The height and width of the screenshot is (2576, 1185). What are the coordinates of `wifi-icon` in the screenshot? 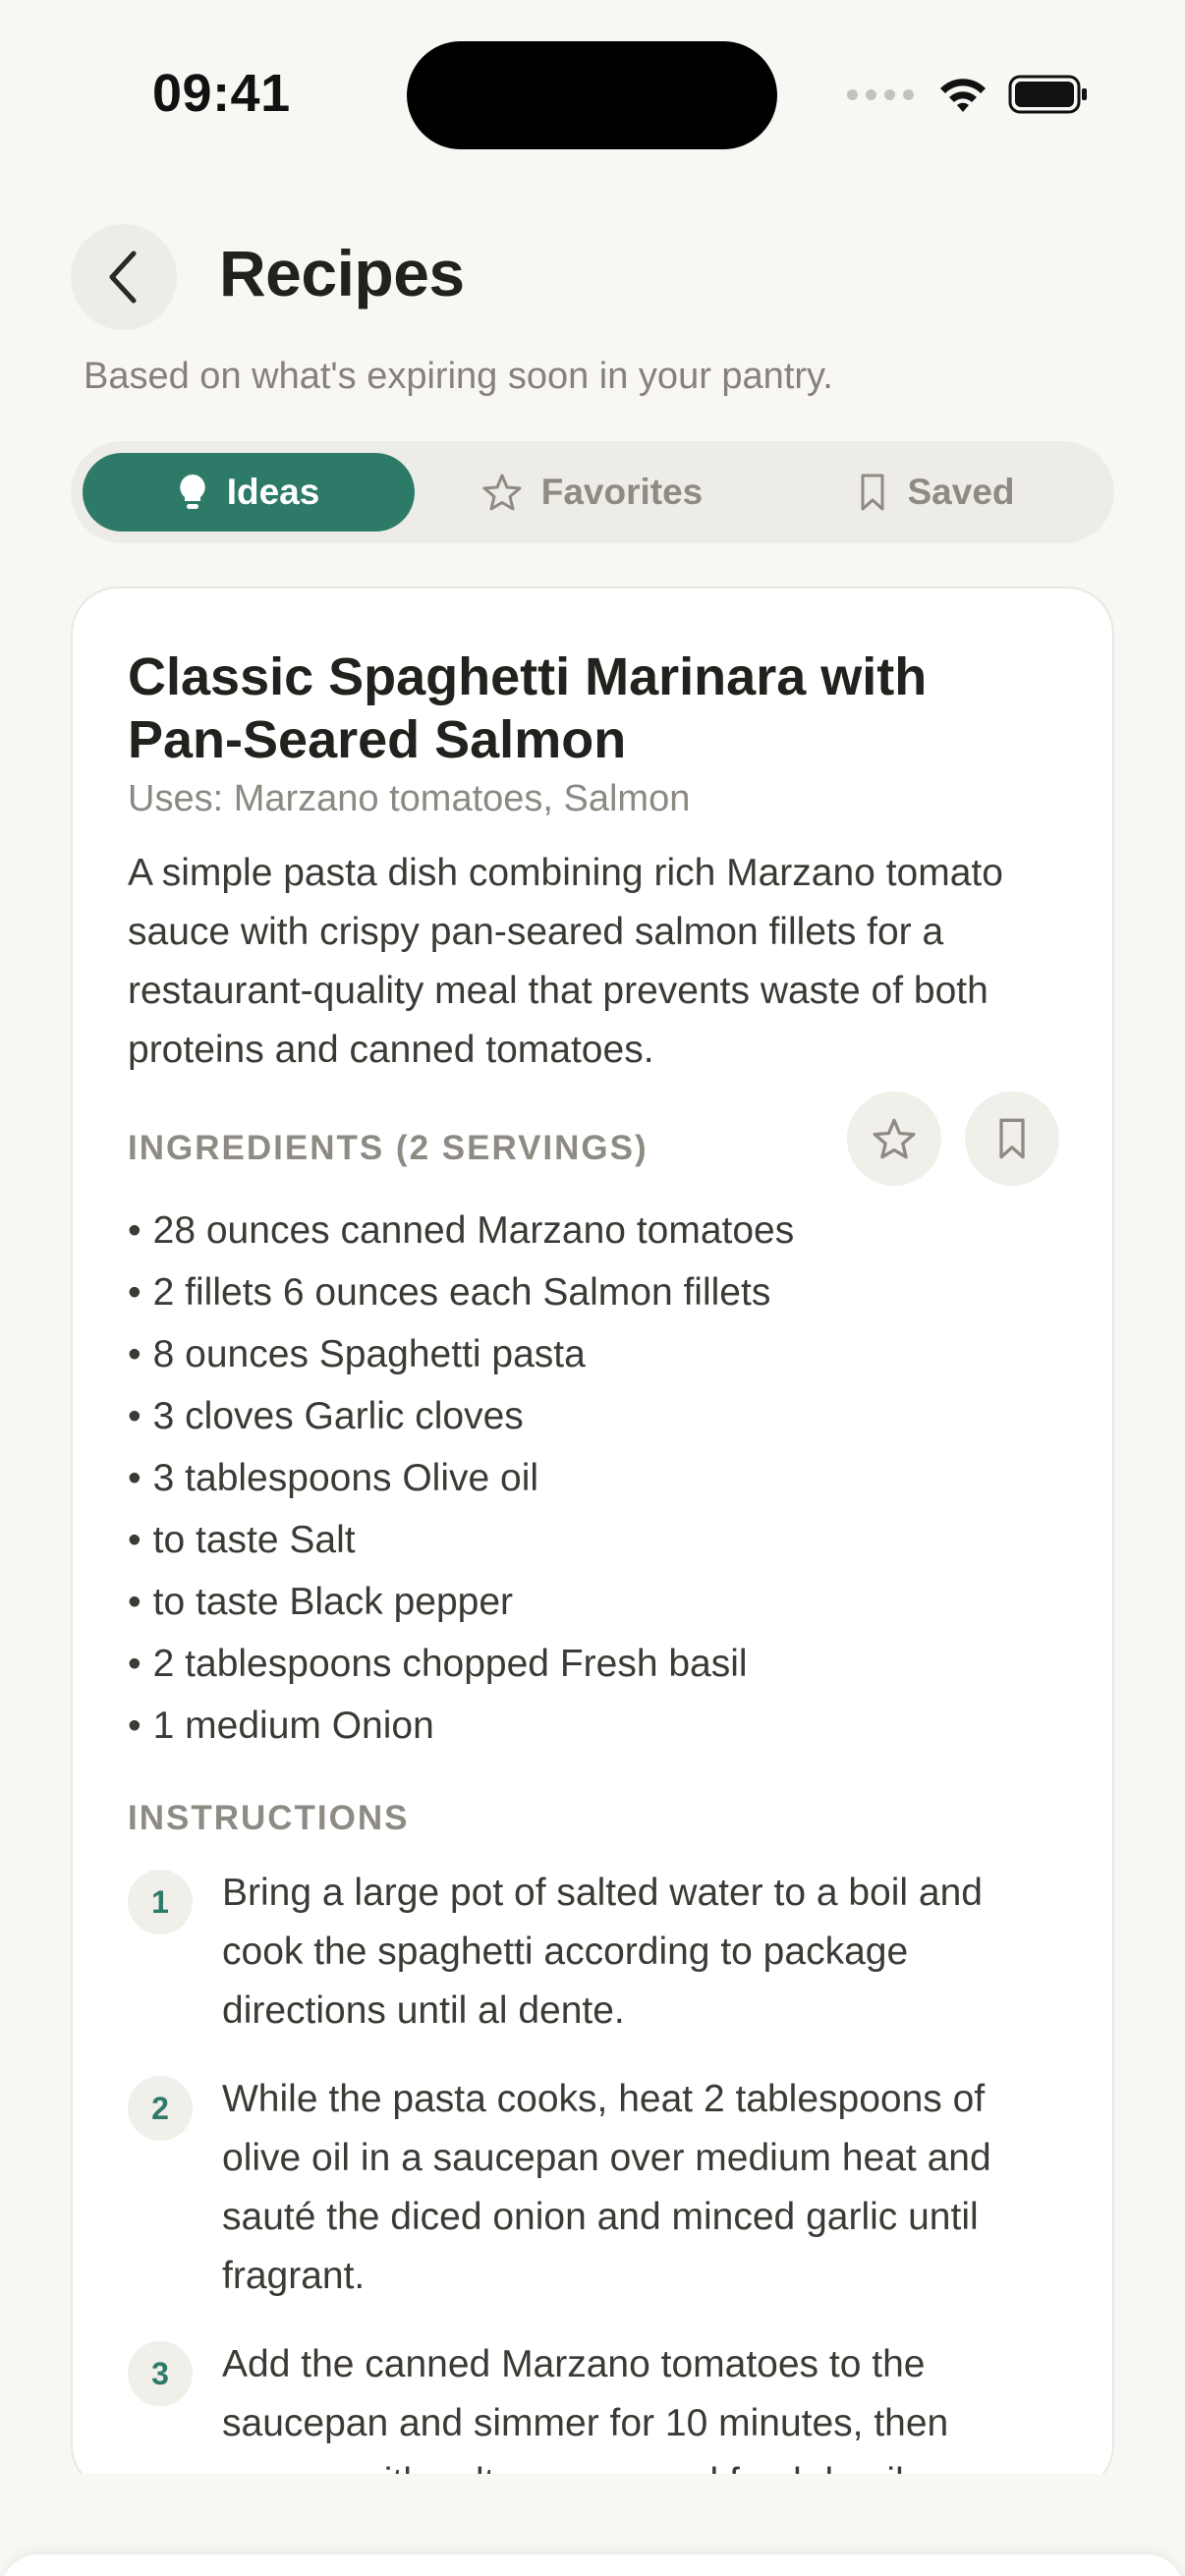 It's located at (963, 95).